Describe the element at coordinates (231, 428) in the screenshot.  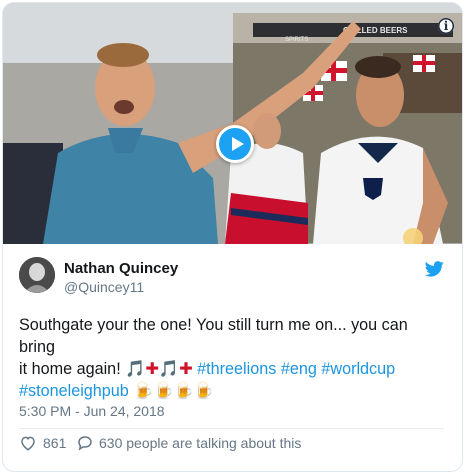
I see `divider` at that location.